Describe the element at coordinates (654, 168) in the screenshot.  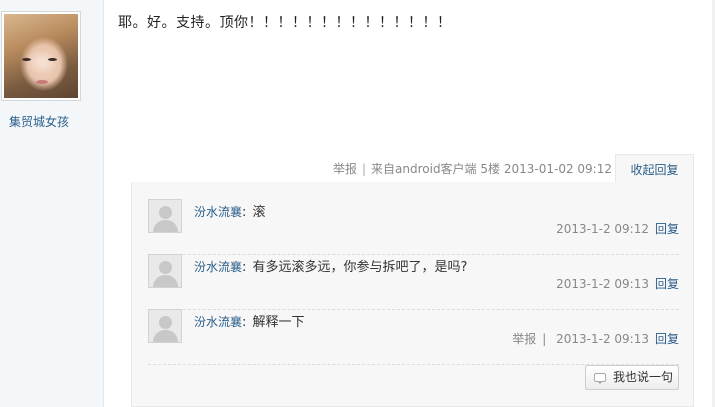
I see `collapse-replies-button: 收起回复` at that location.